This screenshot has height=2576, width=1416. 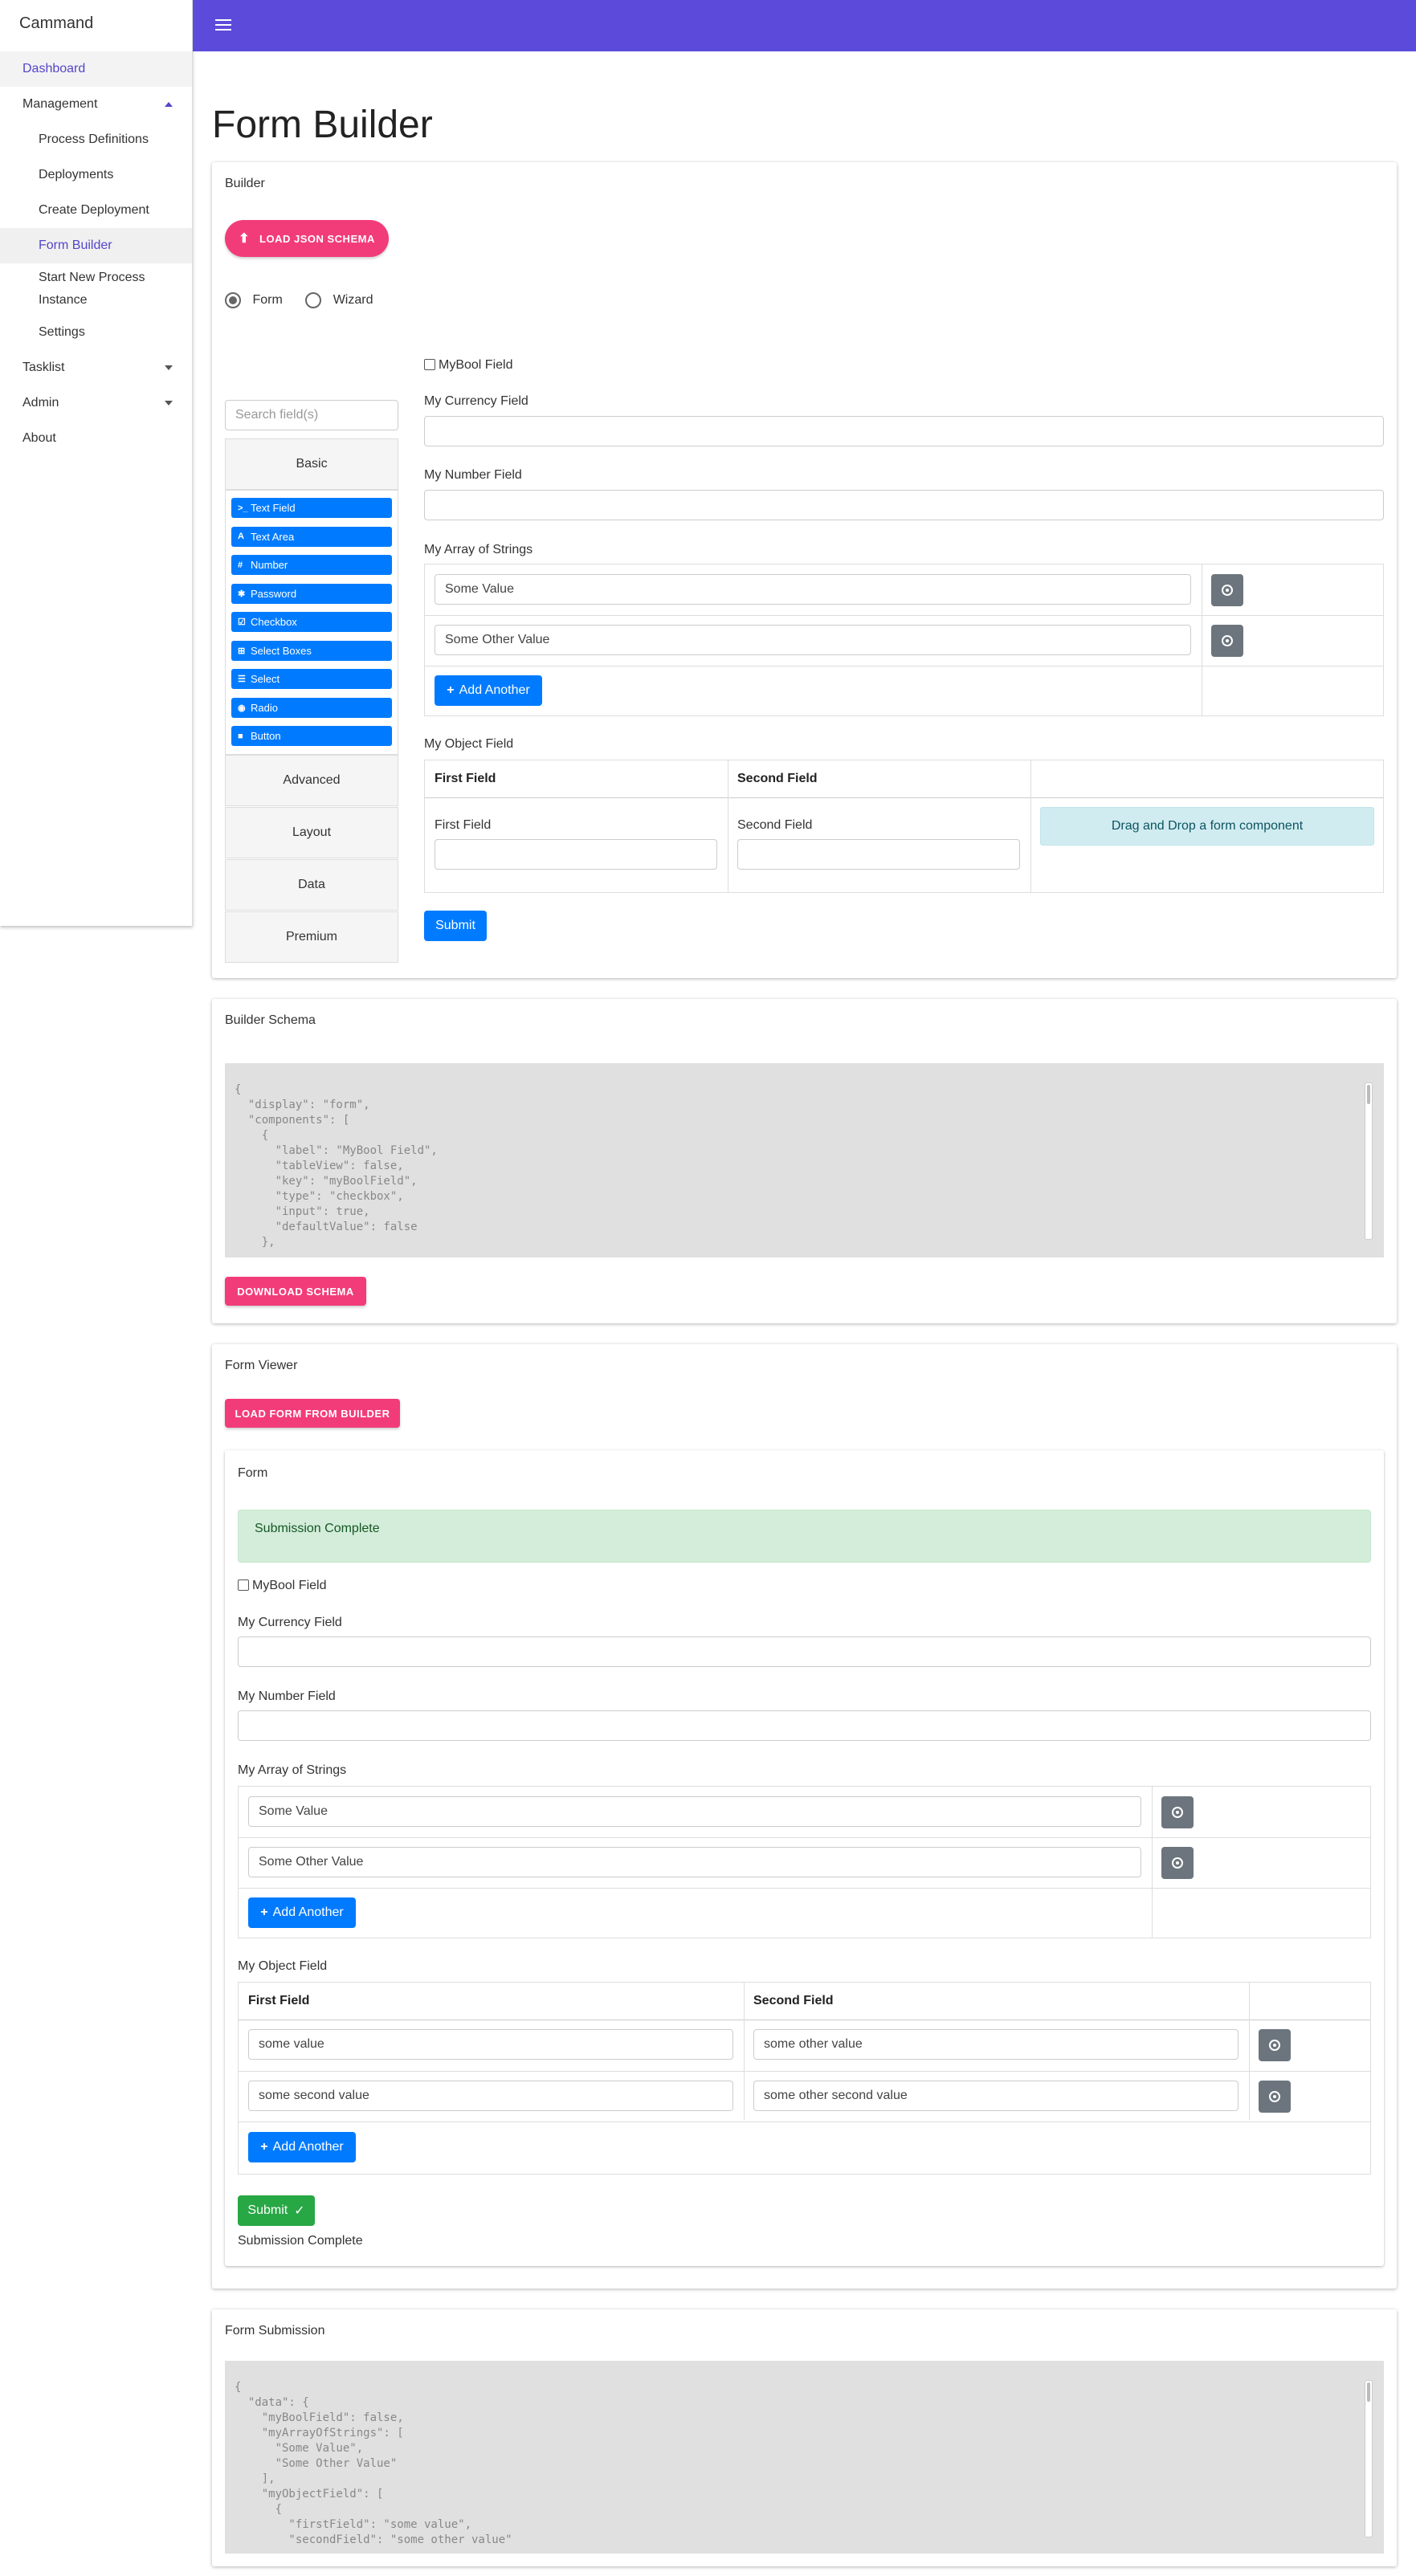 I want to click on radio-form, so click(x=233, y=300).